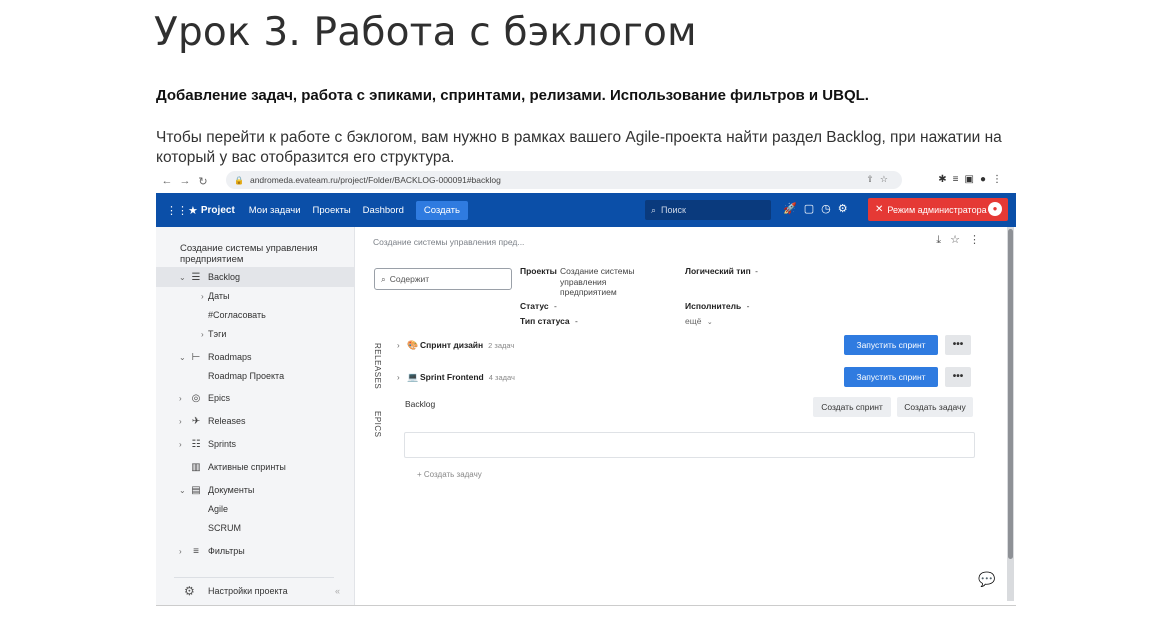 The height and width of the screenshot is (626, 1156). What do you see at coordinates (246, 376) in the screenshot?
I see `sidebar-item-label: Roadmap Проекта` at bounding box center [246, 376].